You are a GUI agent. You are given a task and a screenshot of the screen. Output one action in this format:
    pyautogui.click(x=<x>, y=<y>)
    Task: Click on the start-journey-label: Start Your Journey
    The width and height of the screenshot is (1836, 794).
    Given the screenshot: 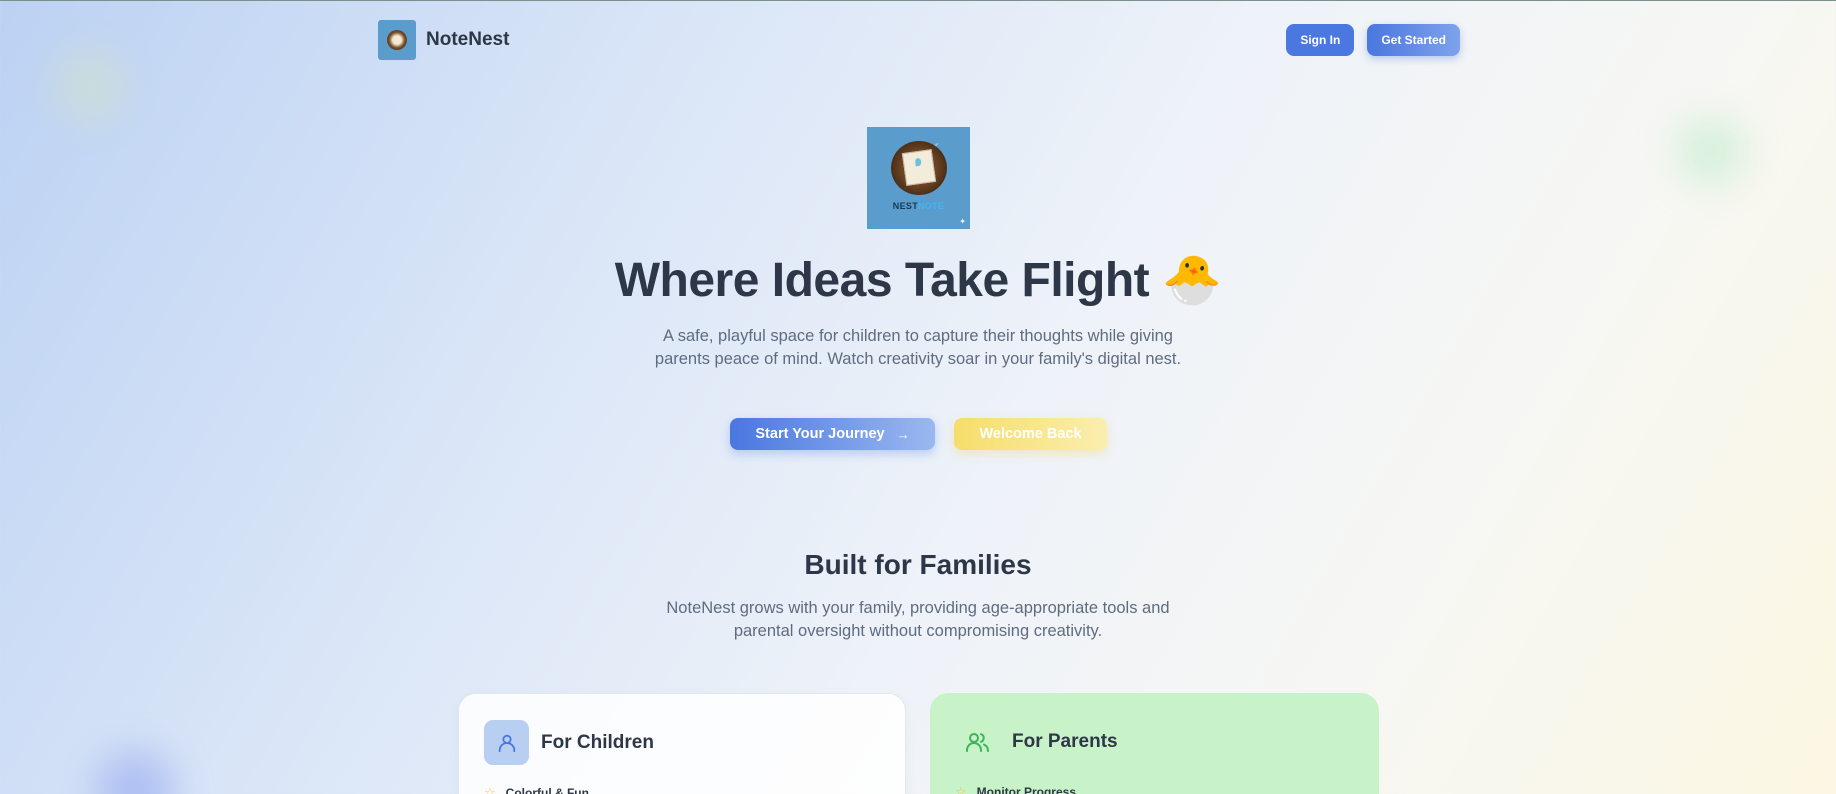 What is the action you would take?
    pyautogui.click(x=820, y=434)
    